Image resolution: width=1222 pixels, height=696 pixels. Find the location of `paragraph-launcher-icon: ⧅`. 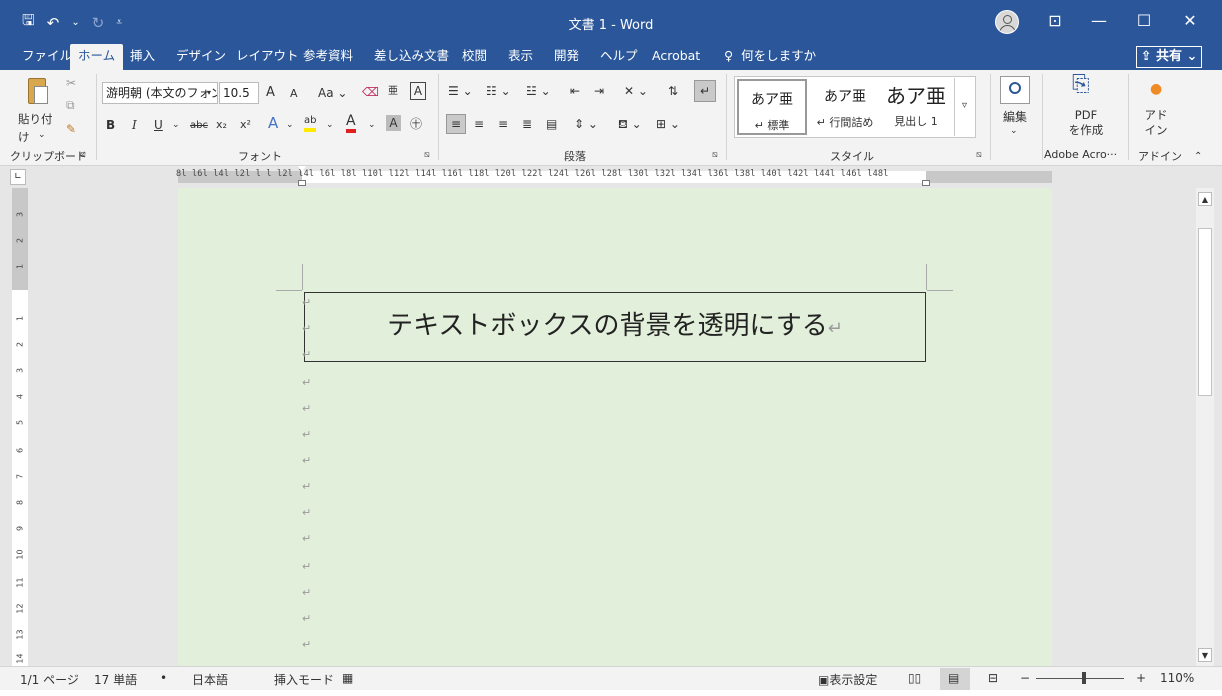

paragraph-launcher-icon: ⧅ is located at coordinates (715, 155).